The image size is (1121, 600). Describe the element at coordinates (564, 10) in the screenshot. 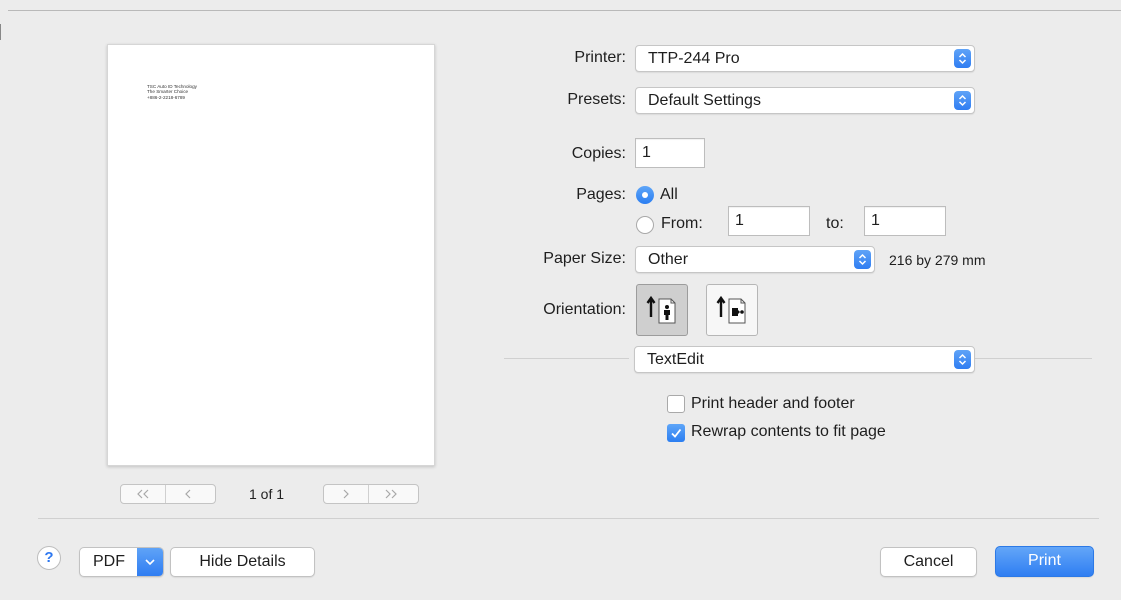

I see `window-top-divider` at that location.